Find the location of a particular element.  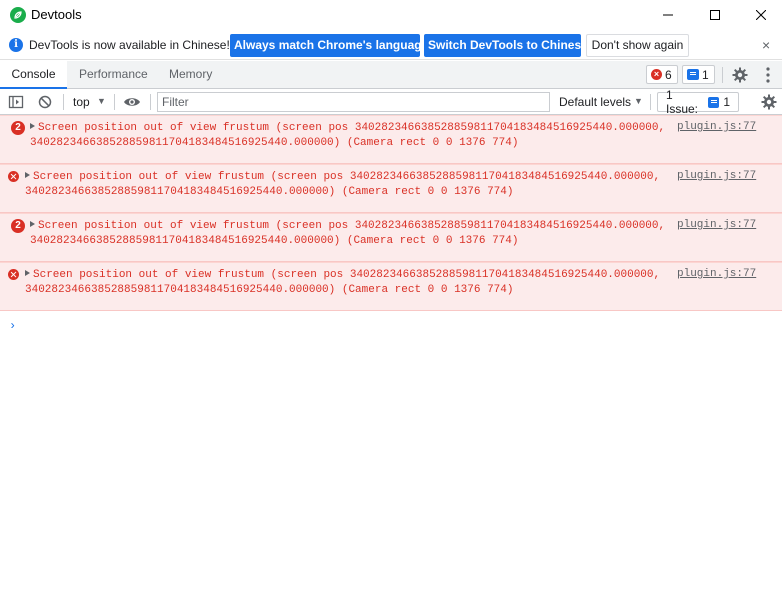

minimize-icon is located at coordinates (668, 15).